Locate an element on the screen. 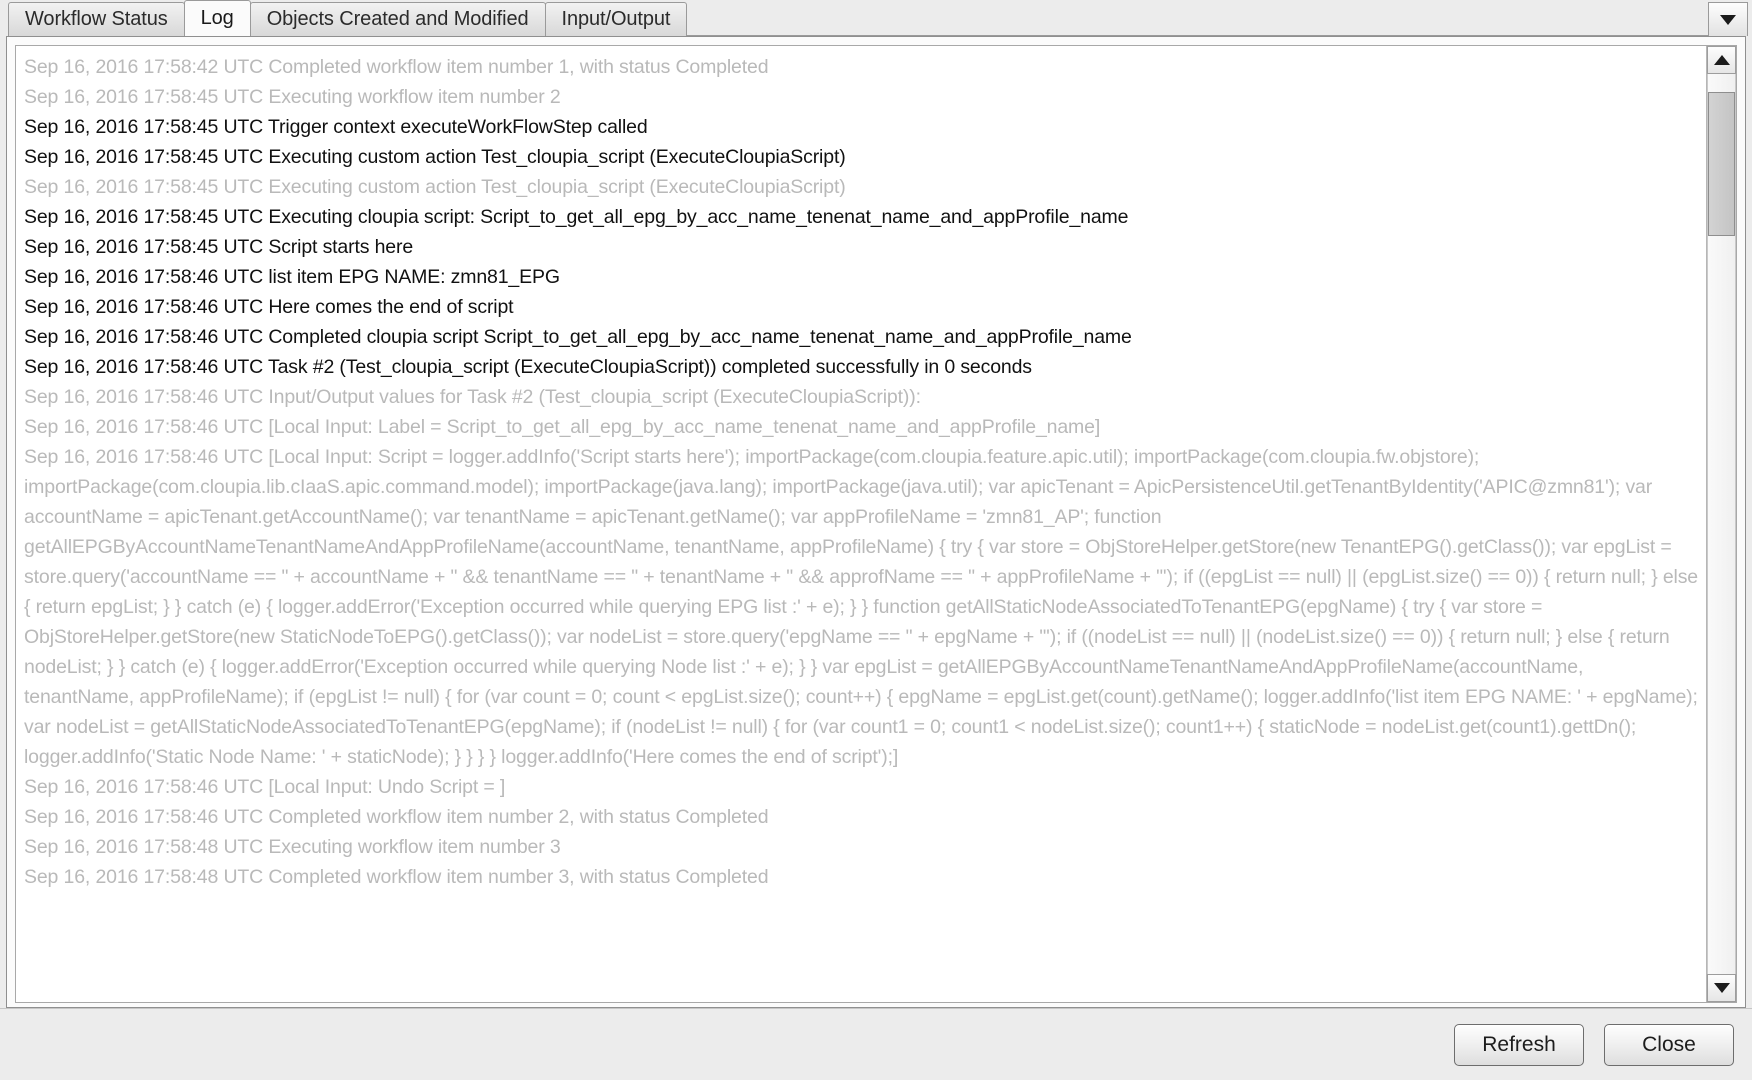 This screenshot has width=1752, height=1080. tab-objects-created-and-modified: Objects Created and Modified is located at coordinates (397, 19).